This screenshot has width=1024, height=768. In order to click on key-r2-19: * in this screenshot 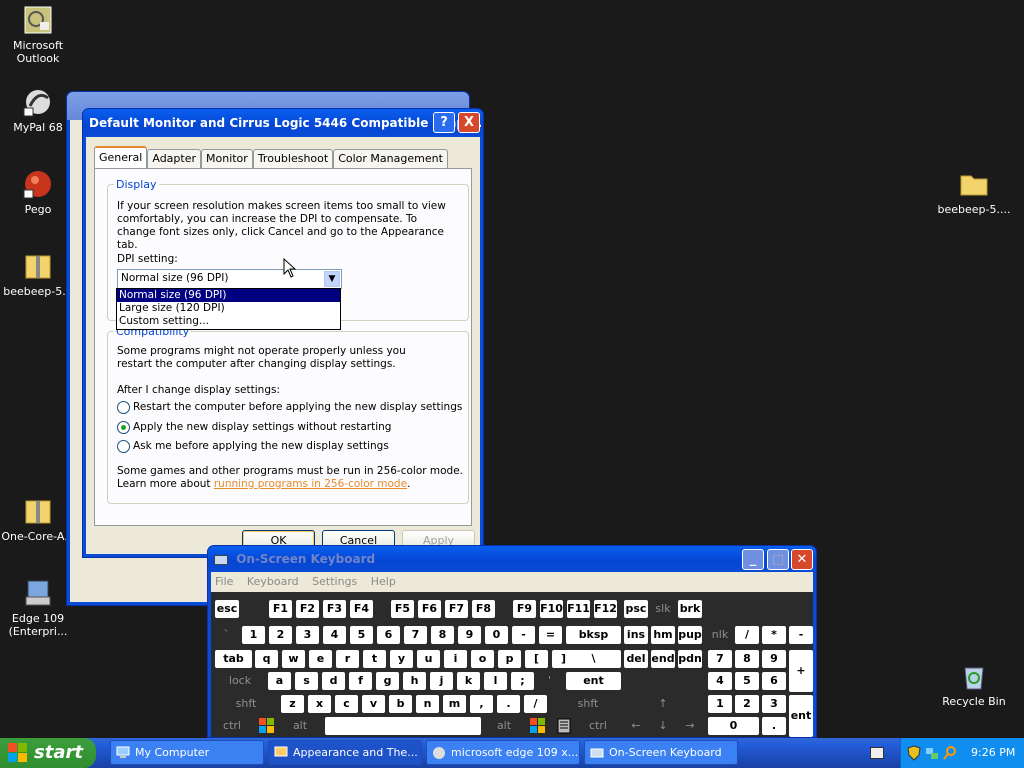, I will do `click(774, 635)`.